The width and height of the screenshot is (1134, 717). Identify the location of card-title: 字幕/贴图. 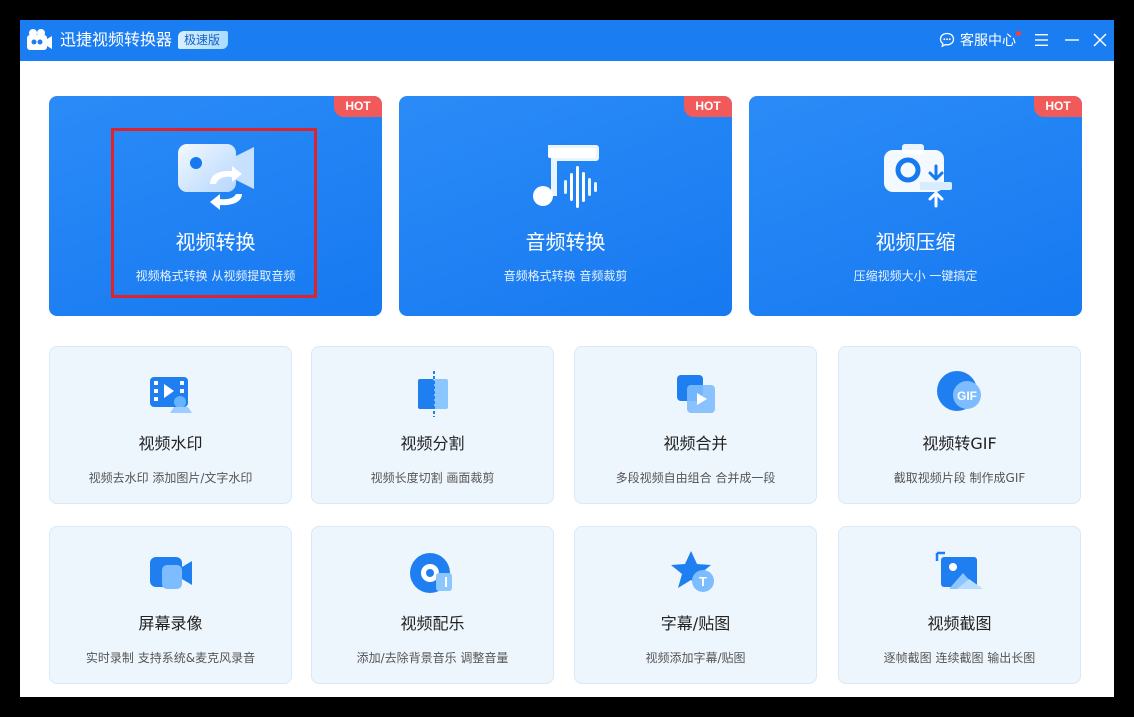
(695, 623).